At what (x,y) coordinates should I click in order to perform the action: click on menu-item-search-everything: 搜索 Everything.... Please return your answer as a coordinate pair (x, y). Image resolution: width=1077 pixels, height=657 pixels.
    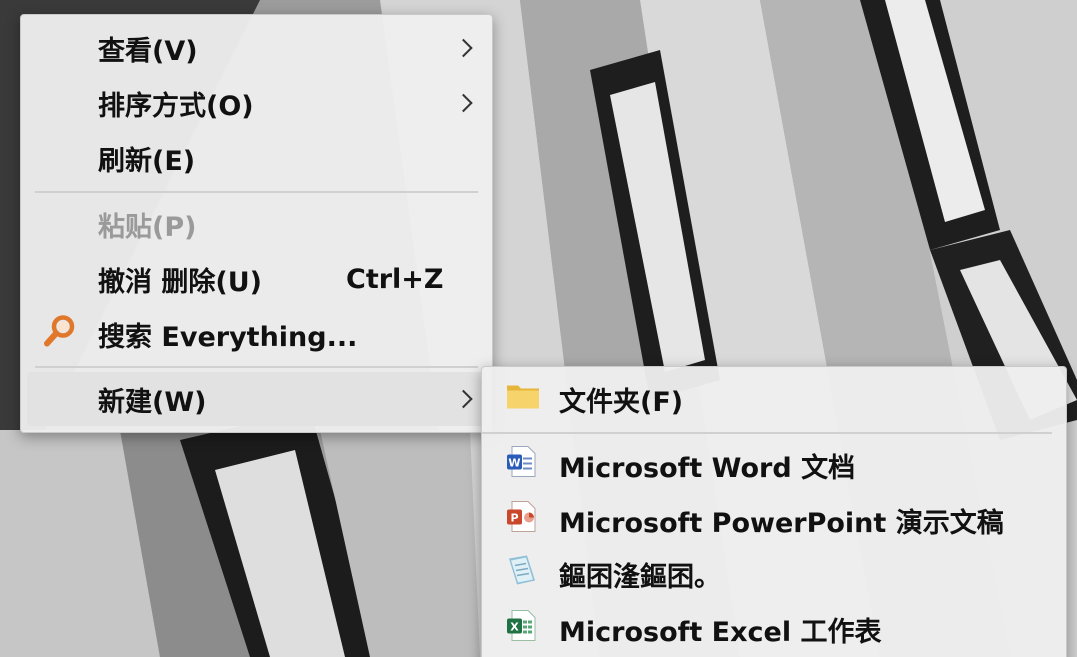
    Looking at the image, I should click on (256, 334).